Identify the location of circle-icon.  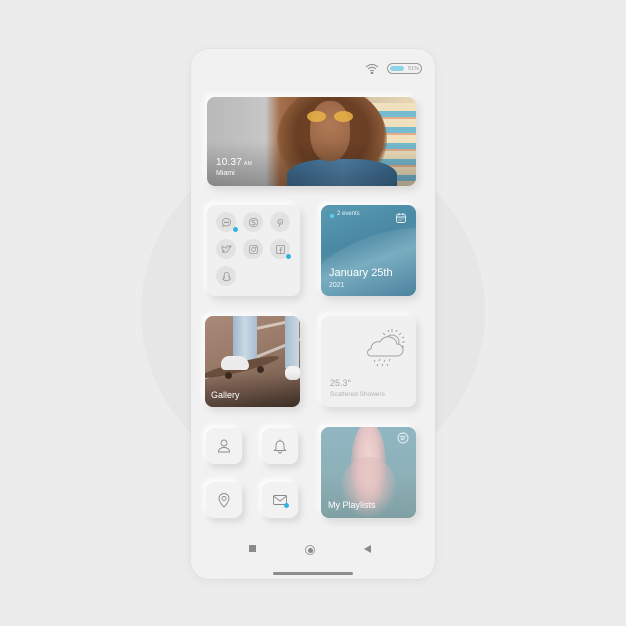
(310, 550).